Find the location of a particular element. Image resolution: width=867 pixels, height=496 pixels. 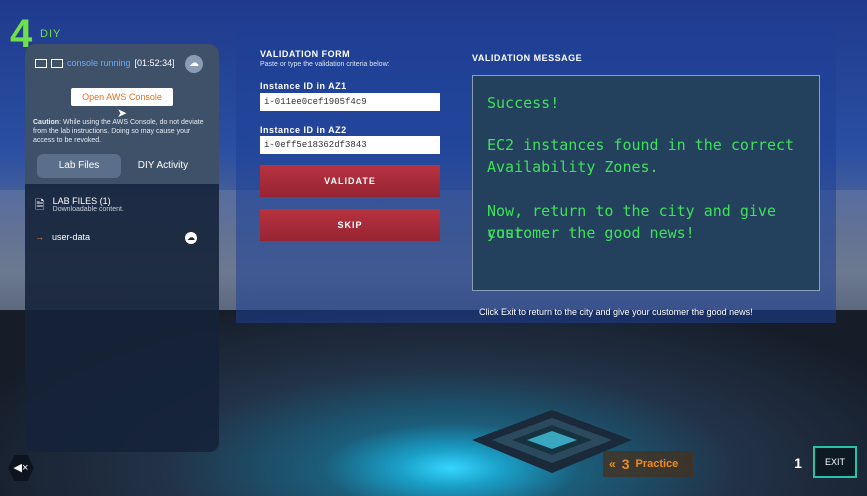

console-status-text: console running is located at coordinates (99, 63).